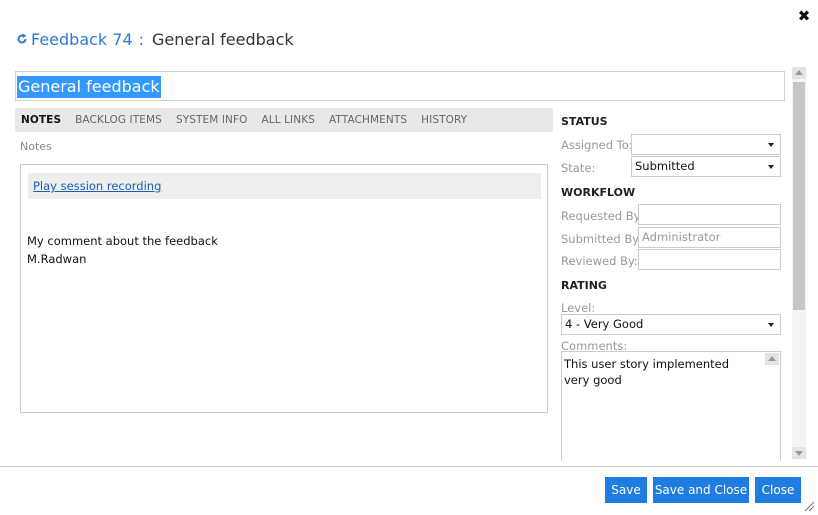  I want to click on play-recording-bar: Play session recording, so click(284, 186).